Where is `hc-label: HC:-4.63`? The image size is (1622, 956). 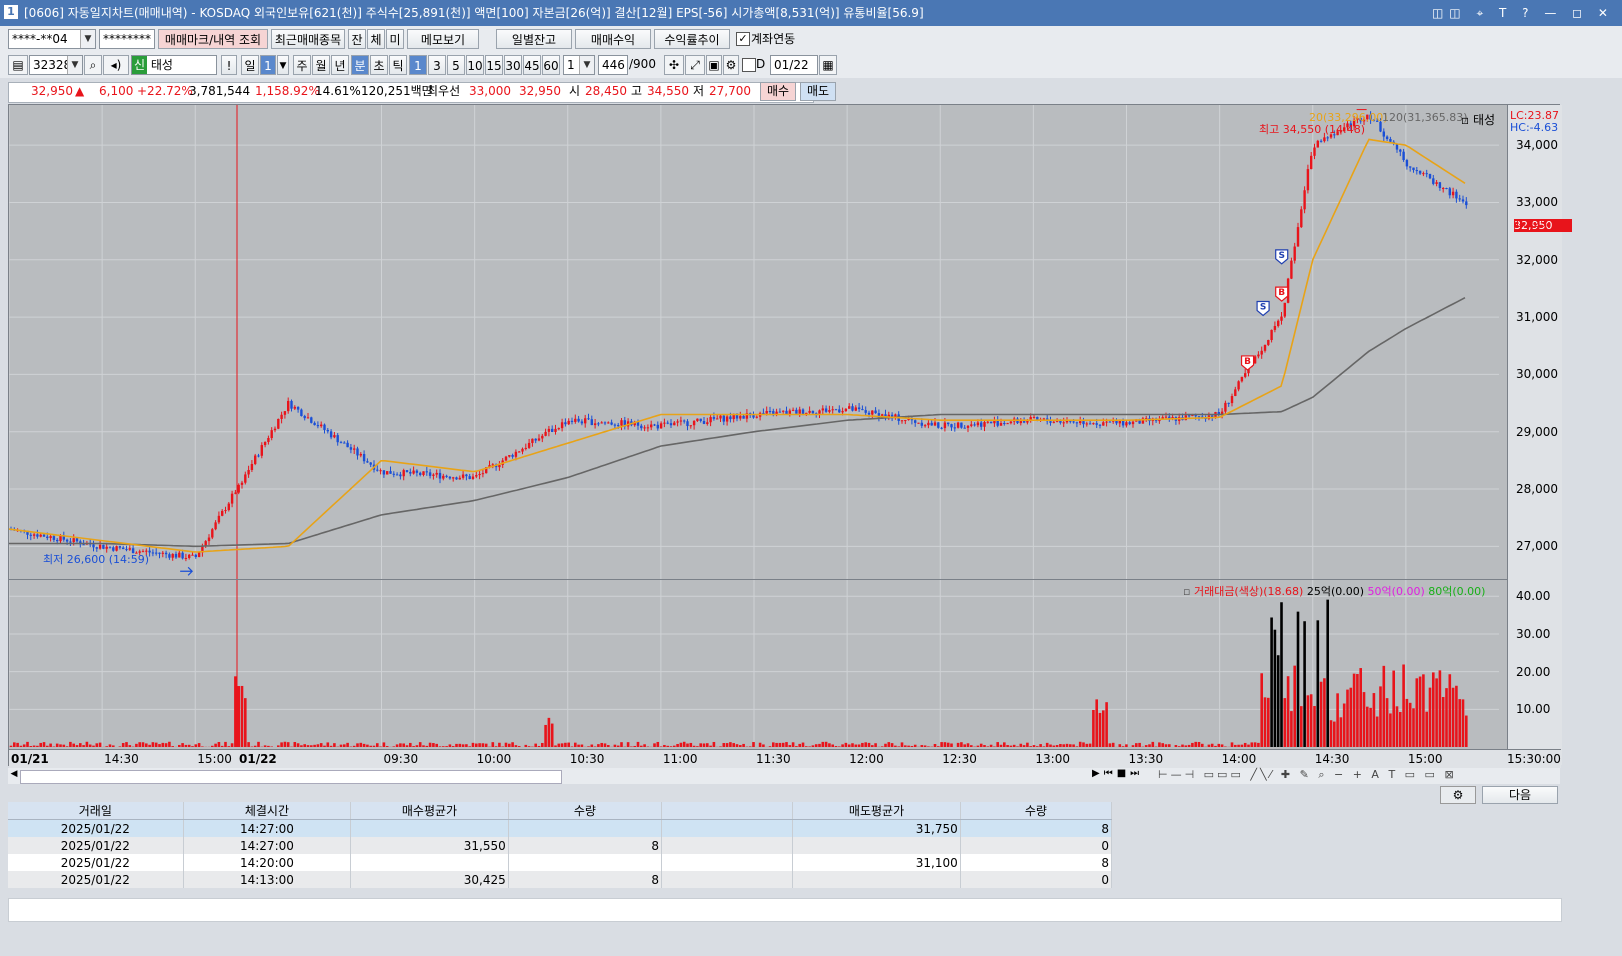 hc-label: HC:-4.63 is located at coordinates (1534, 127).